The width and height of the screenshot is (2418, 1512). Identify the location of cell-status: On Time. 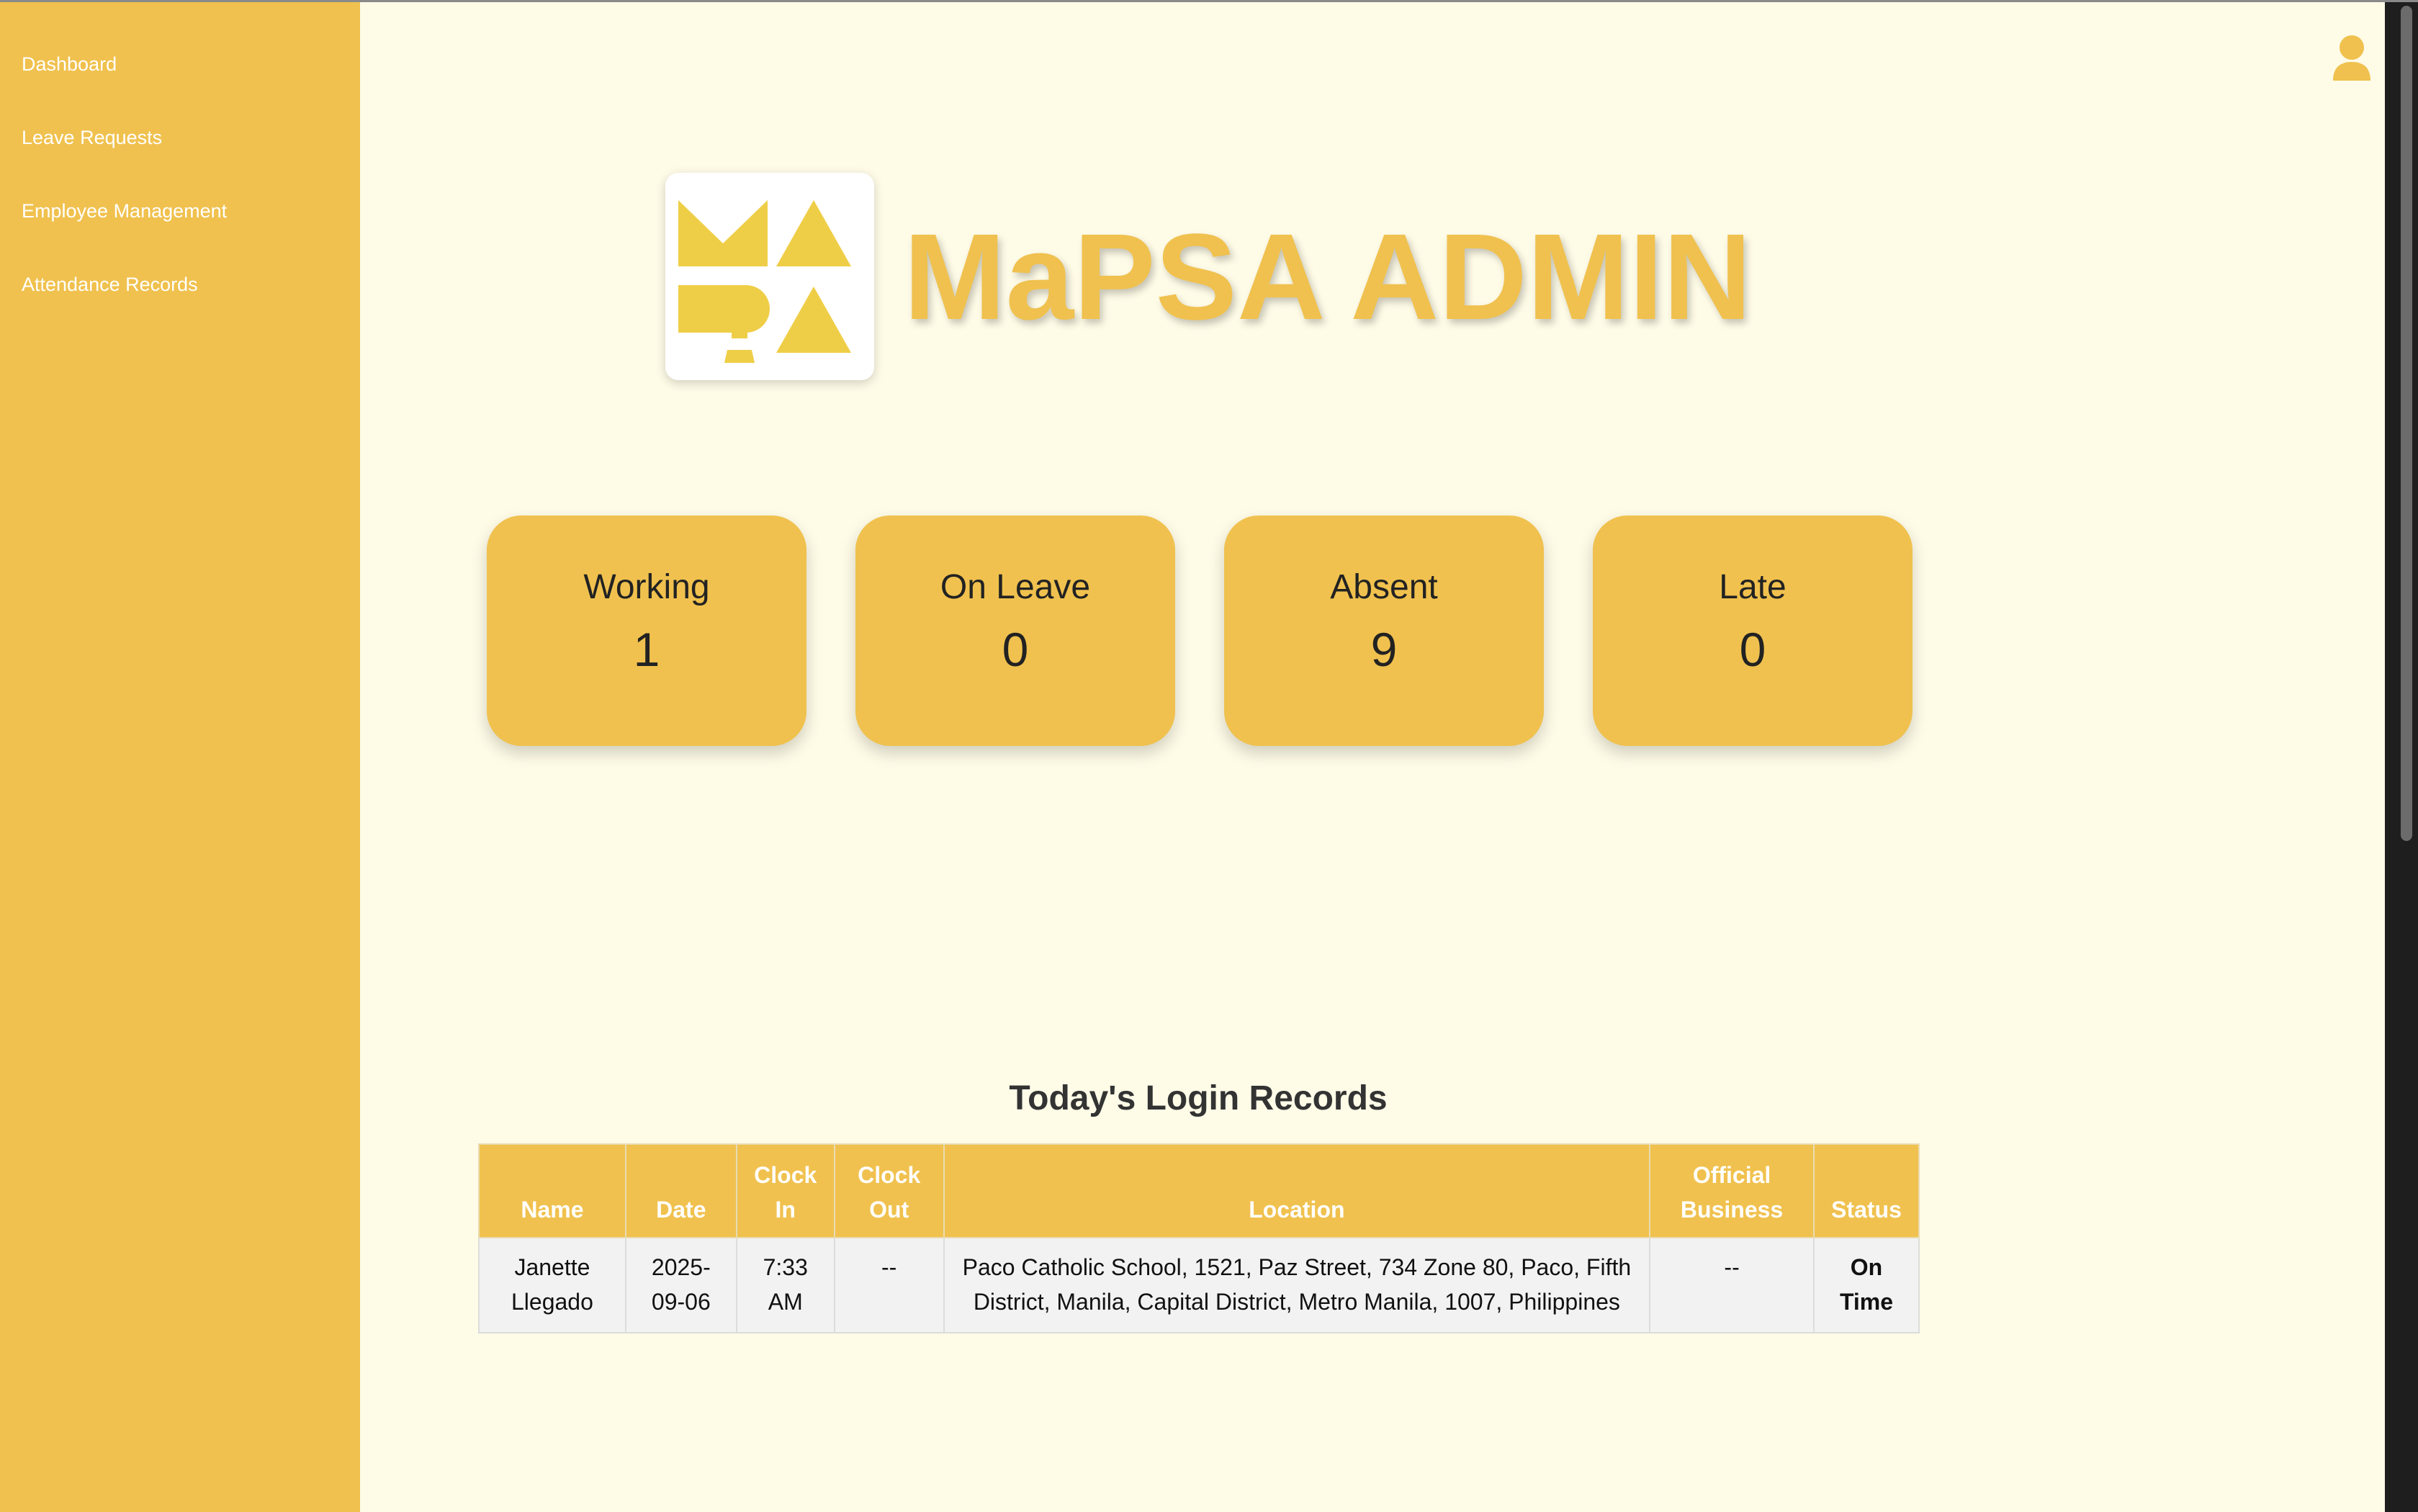
(1866, 1285).